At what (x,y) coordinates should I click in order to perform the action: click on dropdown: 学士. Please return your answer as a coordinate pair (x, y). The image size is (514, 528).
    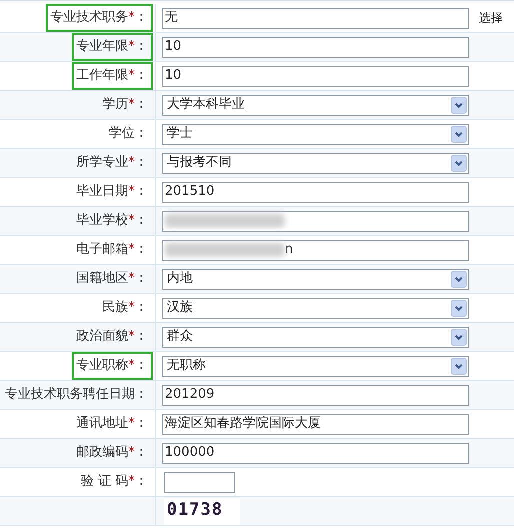
    Looking at the image, I should click on (315, 134).